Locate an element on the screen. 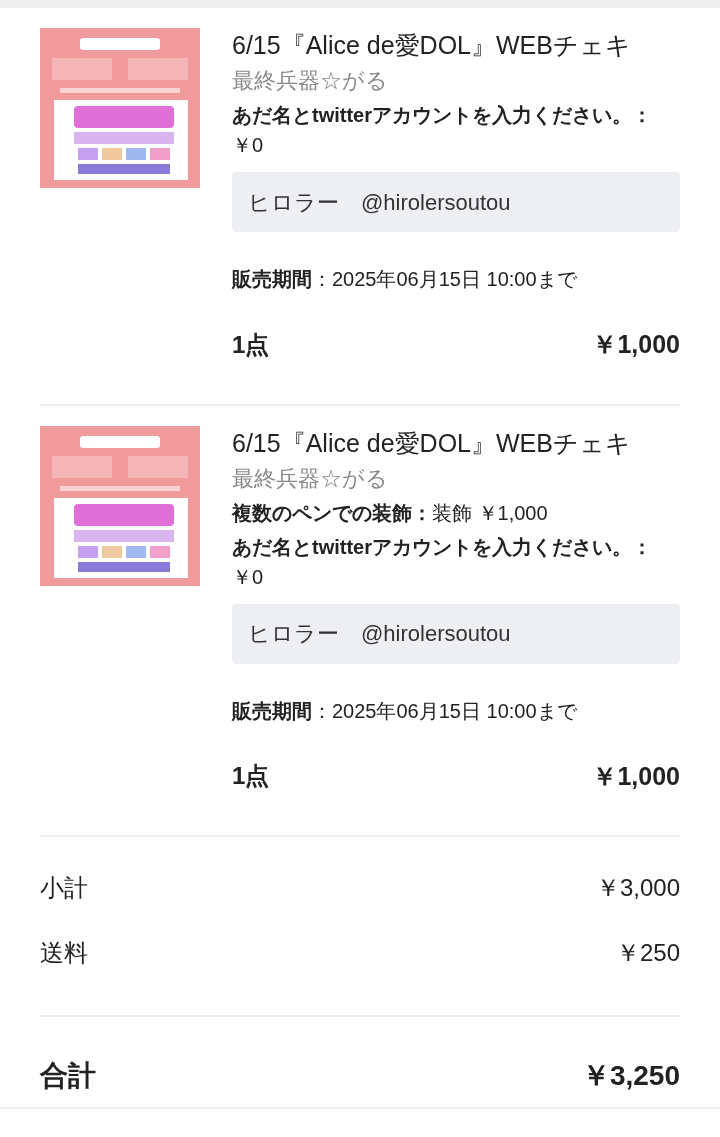  option-text: 複数のペンでの装飾：装飾 ￥1,000 is located at coordinates (390, 513).